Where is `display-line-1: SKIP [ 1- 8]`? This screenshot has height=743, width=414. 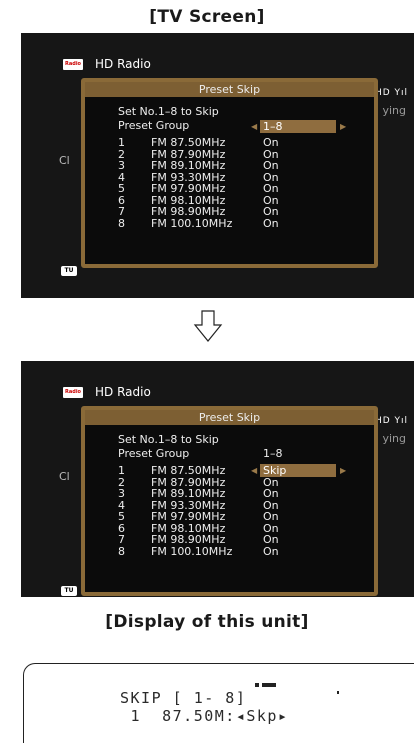 display-line-1: SKIP [ 1- 8] is located at coordinates (183, 698).